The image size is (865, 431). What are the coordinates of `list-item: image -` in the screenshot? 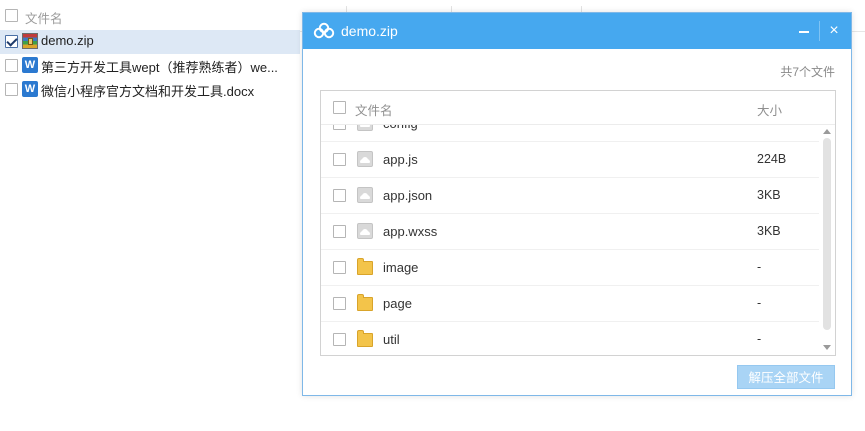 It's located at (570, 268).